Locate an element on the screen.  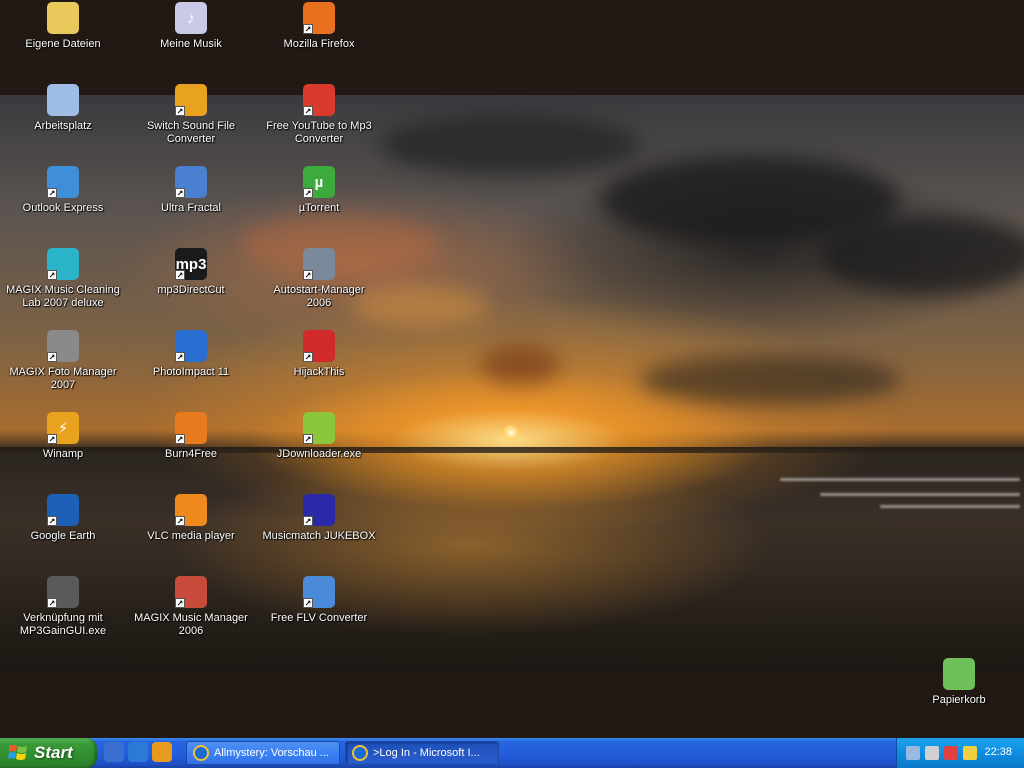
start-button: Start is located at coordinates (48, 753).